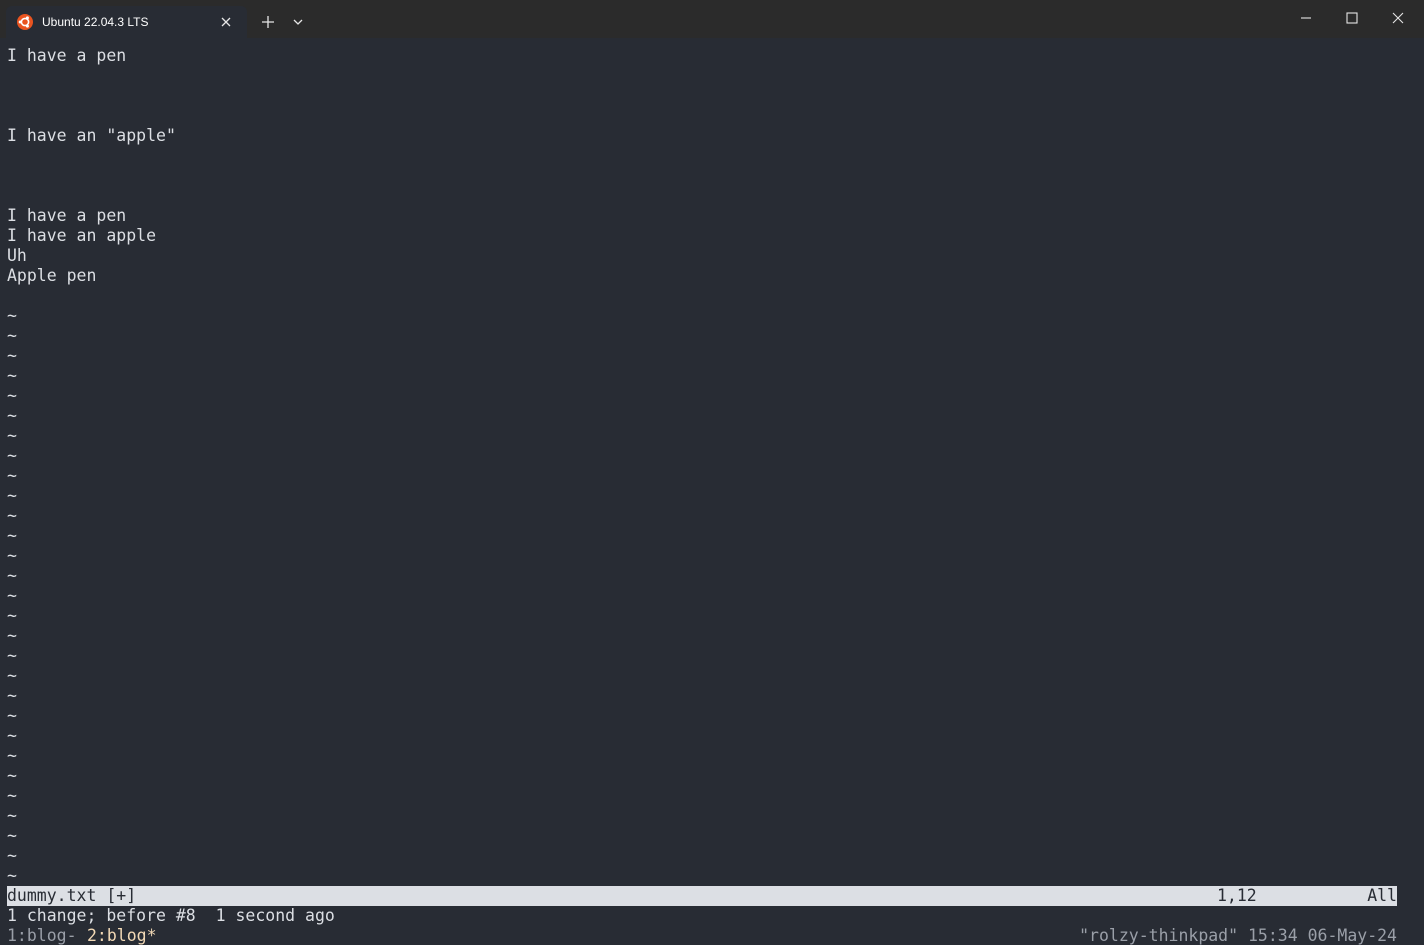 The image size is (1424, 945). I want to click on ubuntu-logo-icon, so click(25, 22).